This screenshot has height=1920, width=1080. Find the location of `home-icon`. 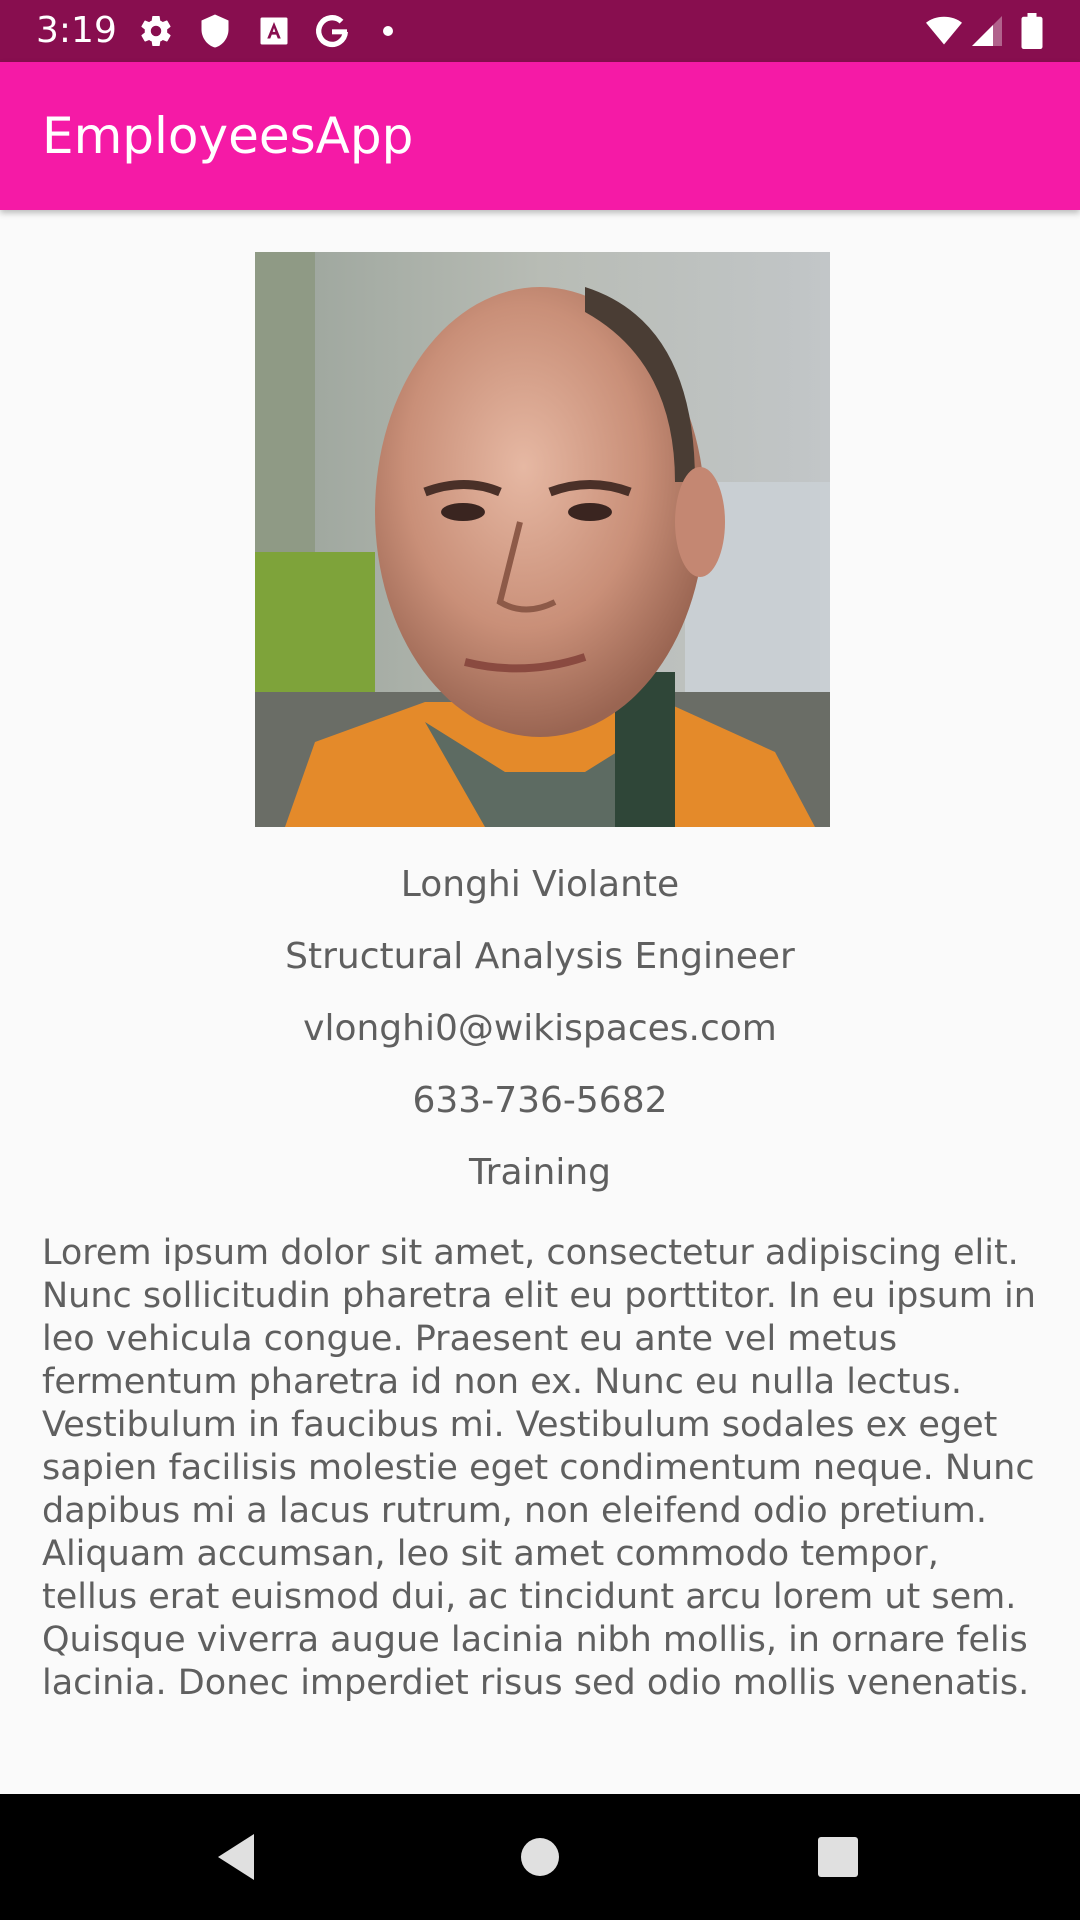

home-icon is located at coordinates (540, 1857).